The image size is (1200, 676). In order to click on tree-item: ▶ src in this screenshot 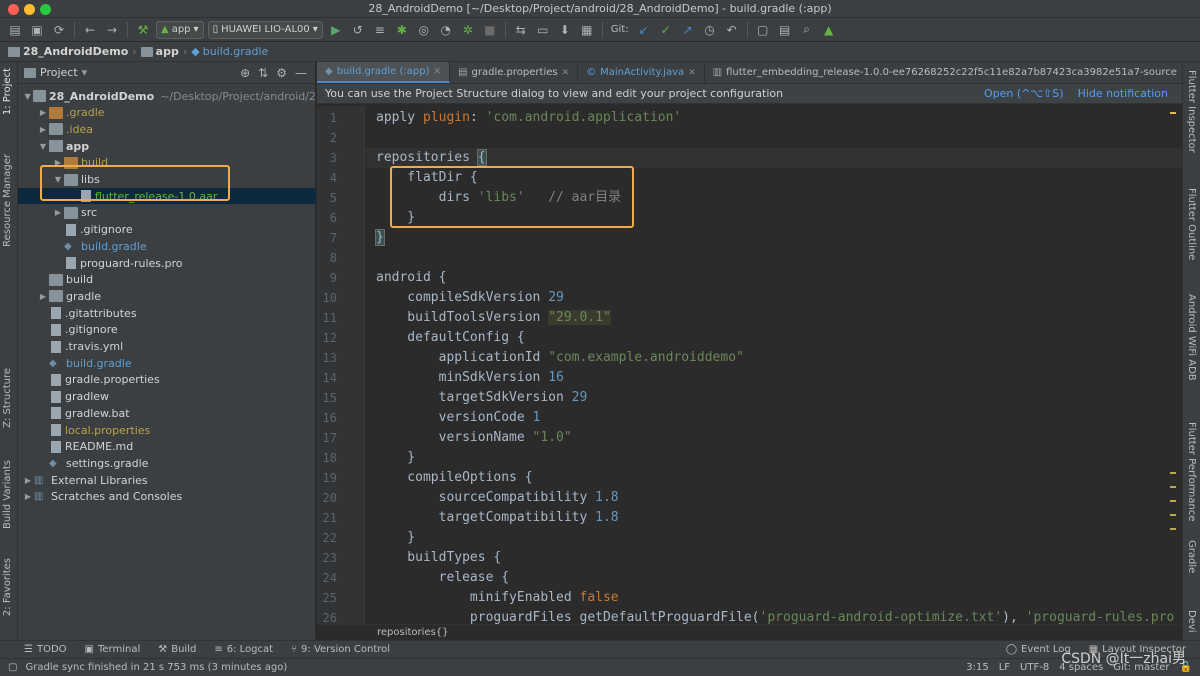, I will do `click(167, 213)`.